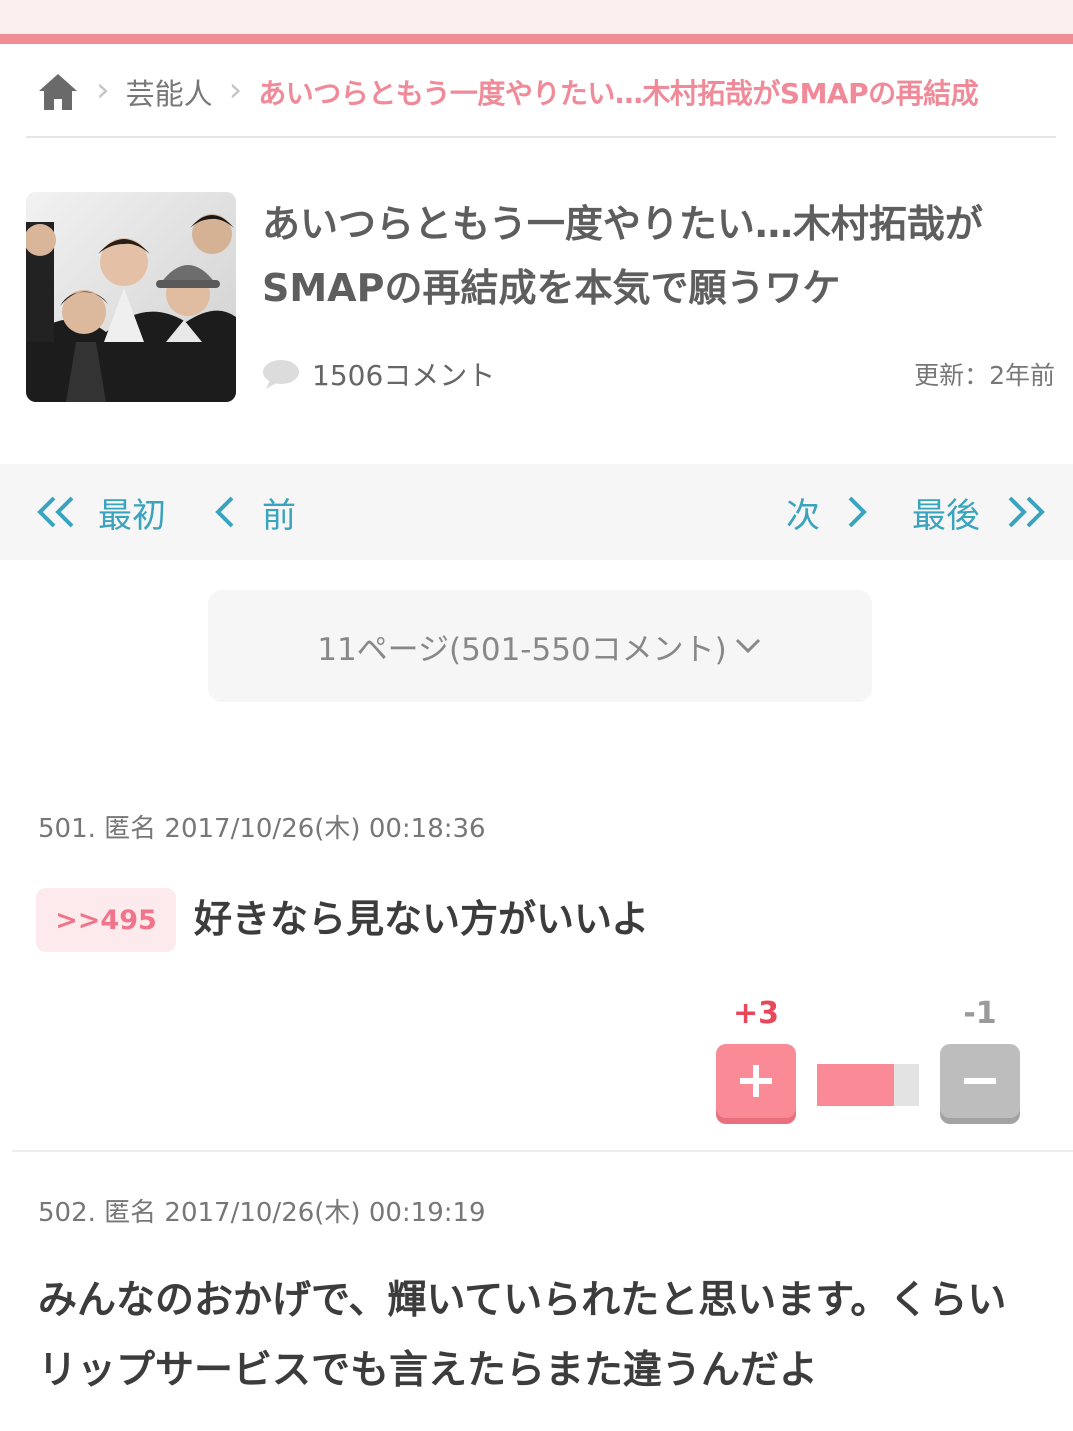 The height and width of the screenshot is (1431, 1073). What do you see at coordinates (542, 1151) in the screenshot?
I see `comment-divider` at bounding box center [542, 1151].